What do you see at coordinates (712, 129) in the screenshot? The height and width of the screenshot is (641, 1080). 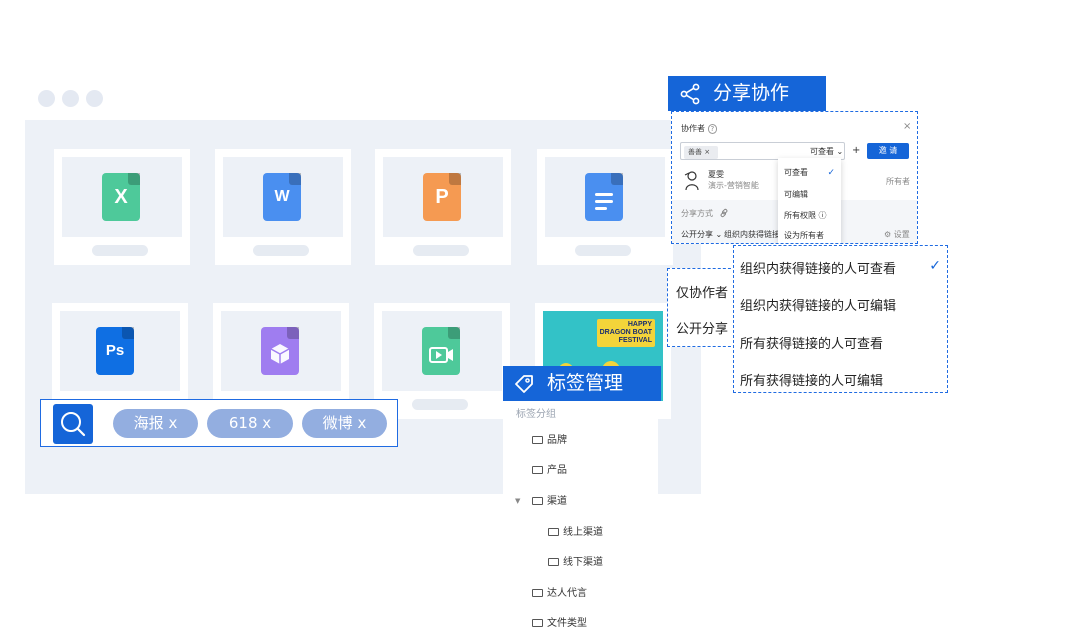 I see `help-icon: ?` at bounding box center [712, 129].